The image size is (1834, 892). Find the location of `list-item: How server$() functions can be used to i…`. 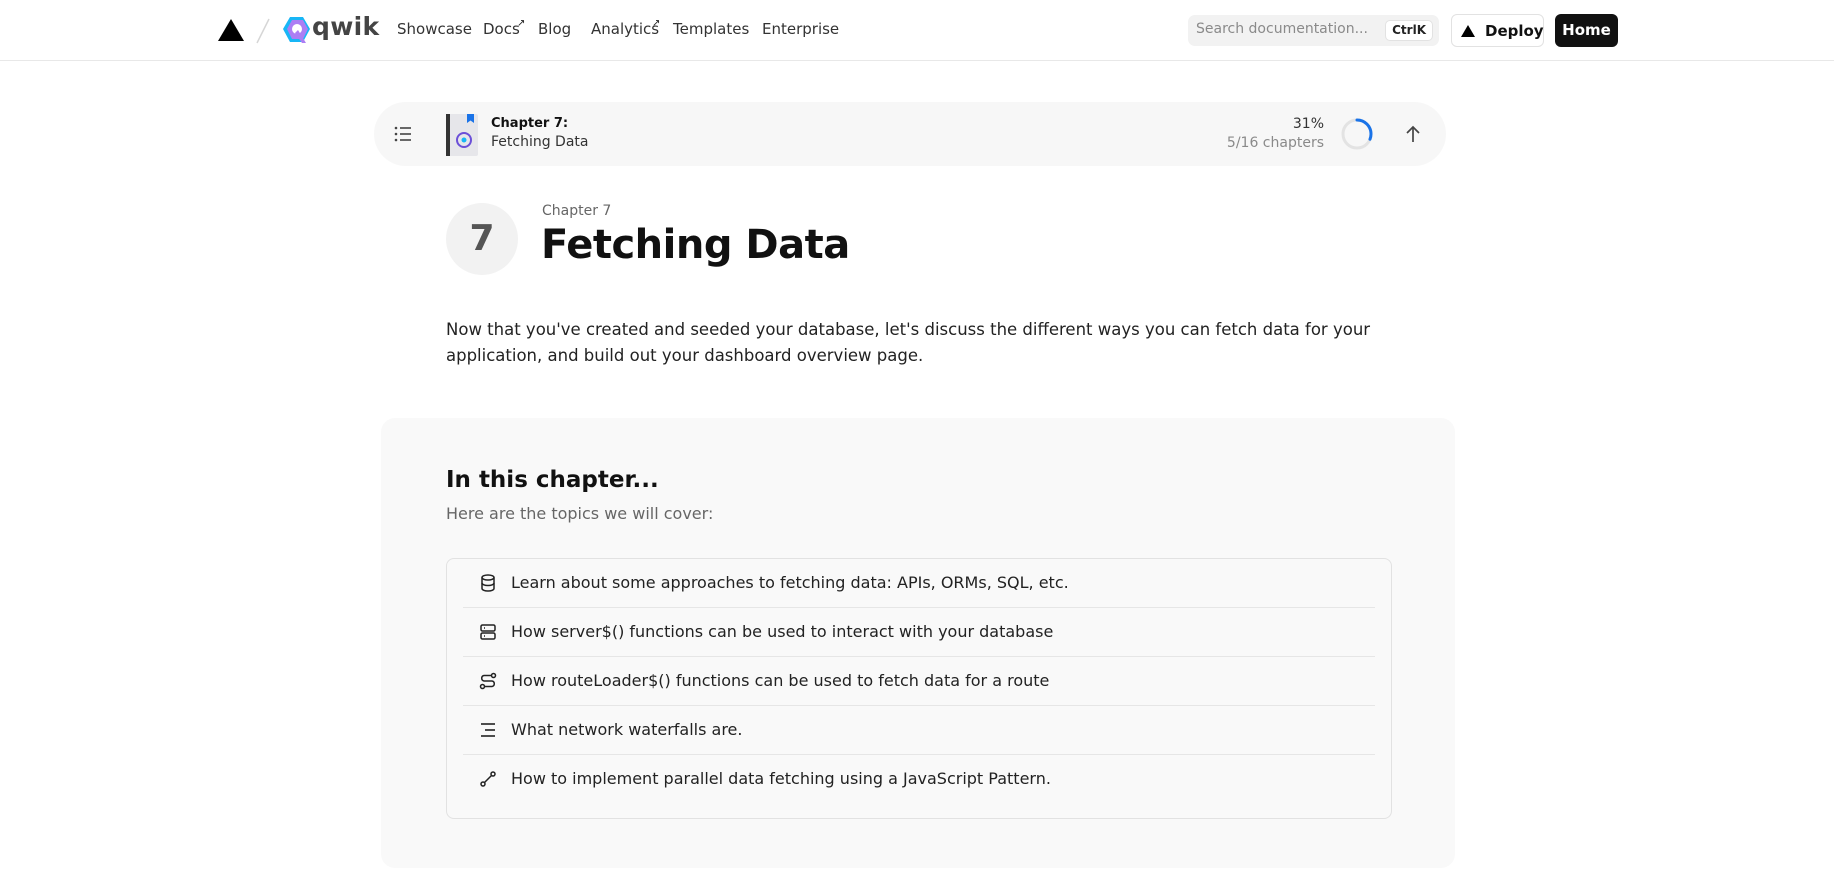

list-item: How server$() functions can be used to i… is located at coordinates (919, 632).